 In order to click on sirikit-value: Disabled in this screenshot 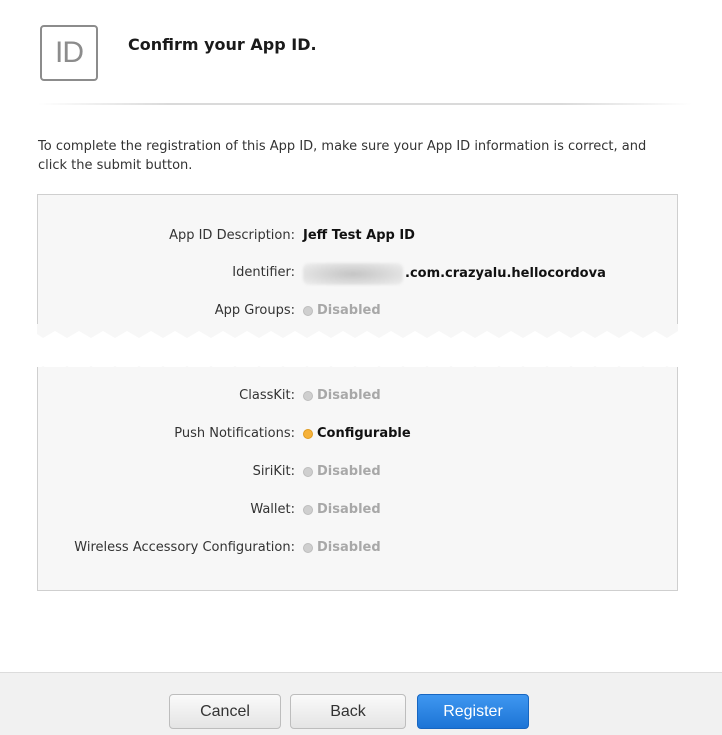, I will do `click(342, 472)`.